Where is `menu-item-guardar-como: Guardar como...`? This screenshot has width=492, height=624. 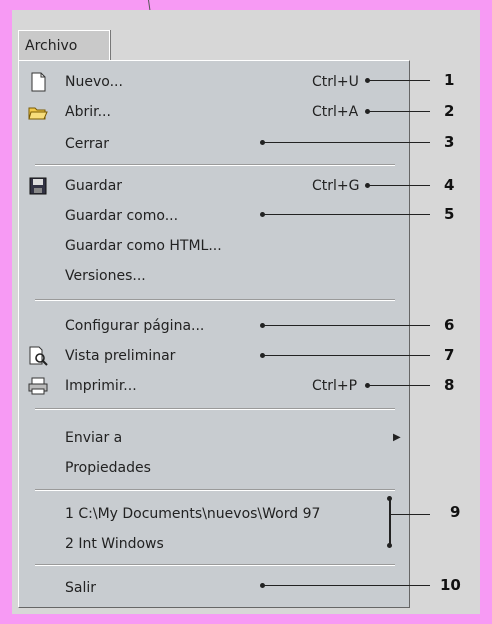
menu-item-guardar-como: Guardar como... is located at coordinates (214, 216).